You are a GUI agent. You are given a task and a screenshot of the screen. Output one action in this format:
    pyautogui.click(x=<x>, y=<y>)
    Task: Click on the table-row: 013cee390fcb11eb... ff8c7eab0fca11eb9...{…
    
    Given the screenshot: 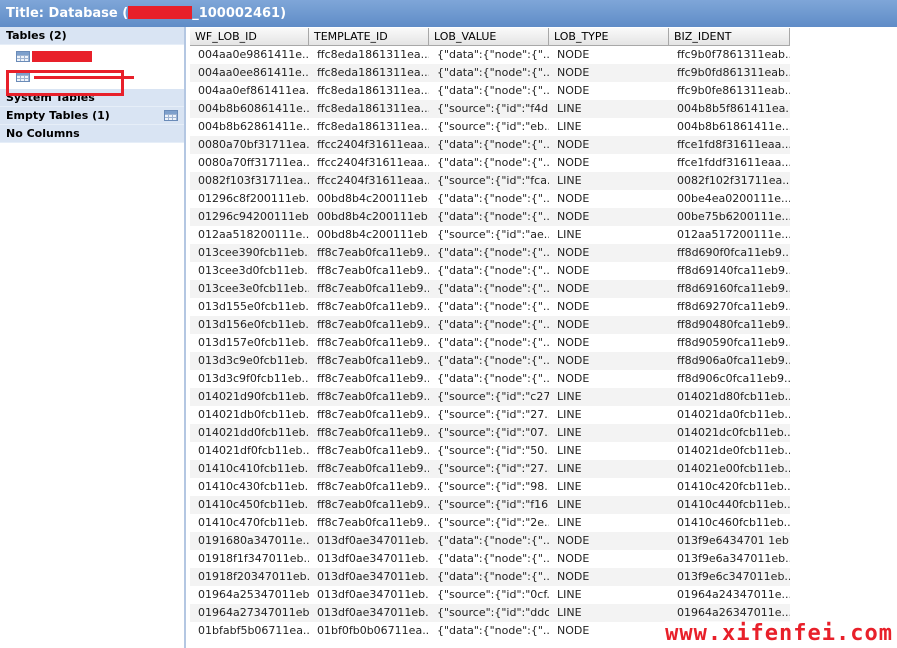 What is the action you would take?
    pyautogui.click(x=490, y=253)
    